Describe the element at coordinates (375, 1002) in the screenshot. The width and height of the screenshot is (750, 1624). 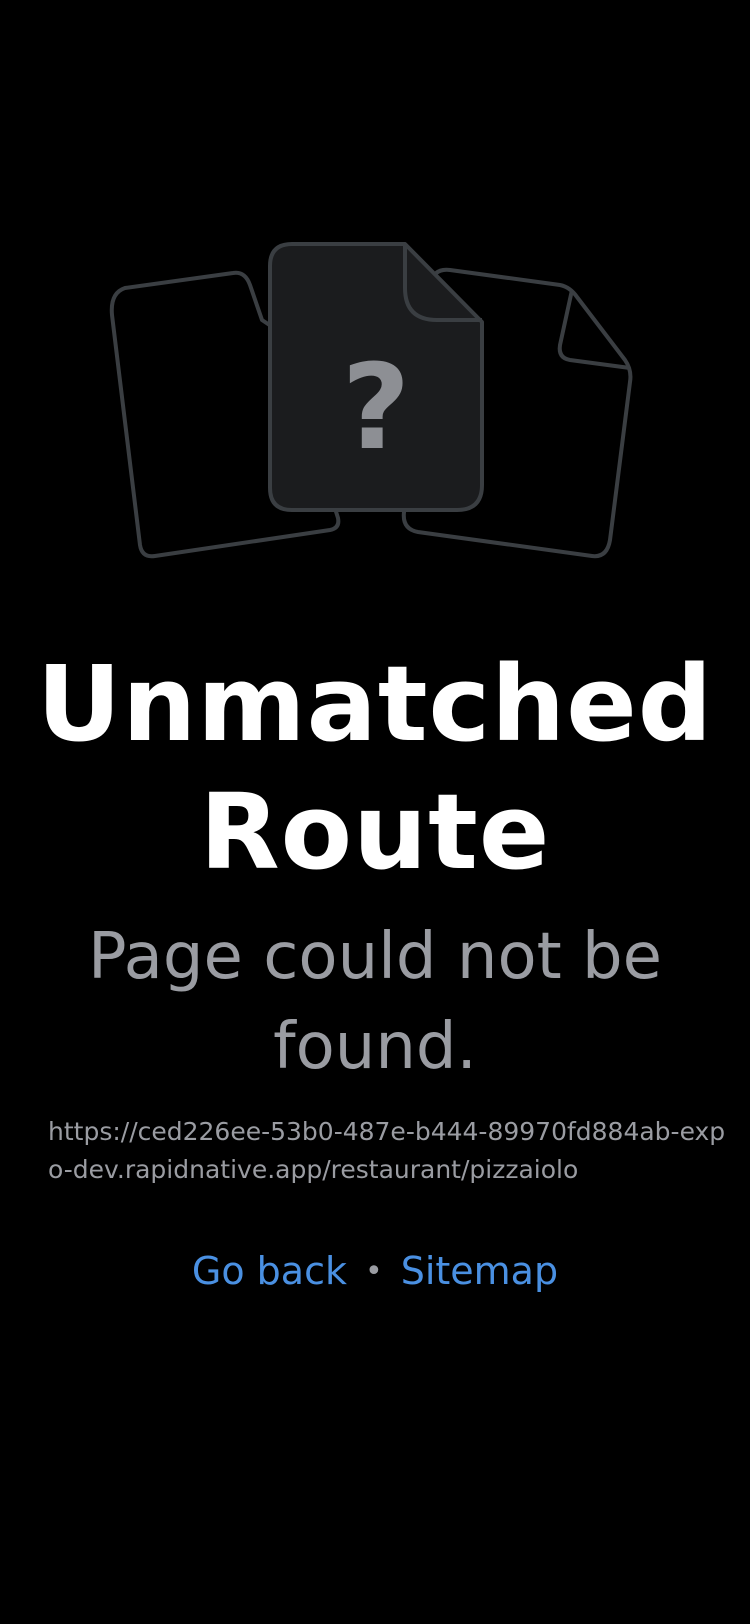
I see `page-subtitle: Page could not be found.` at that location.